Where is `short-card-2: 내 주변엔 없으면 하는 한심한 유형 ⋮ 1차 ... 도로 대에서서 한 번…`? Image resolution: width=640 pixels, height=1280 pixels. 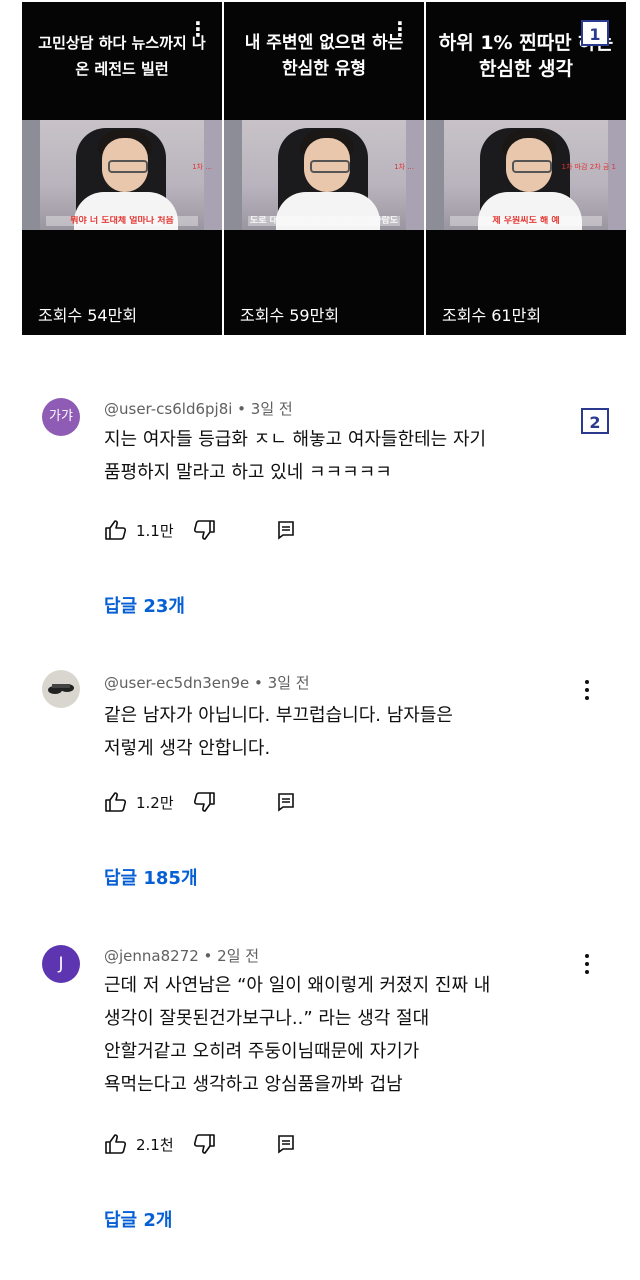
short-card-2: 내 주변엔 없으면 하는 한심한 유형 ⋮ 1차 ... 도로 대에서서 한 번… is located at coordinates (324, 168).